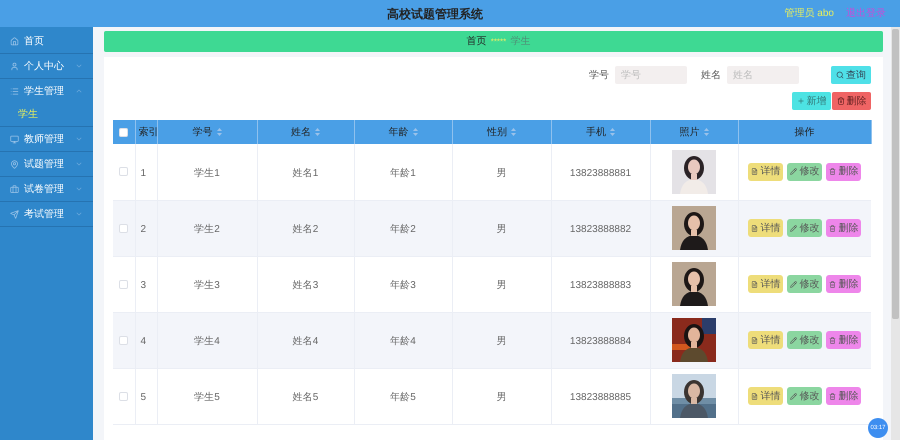 Image resolution: width=900 pixels, height=440 pixels. I want to click on sidebar-subitem: 学生, so click(46, 114).